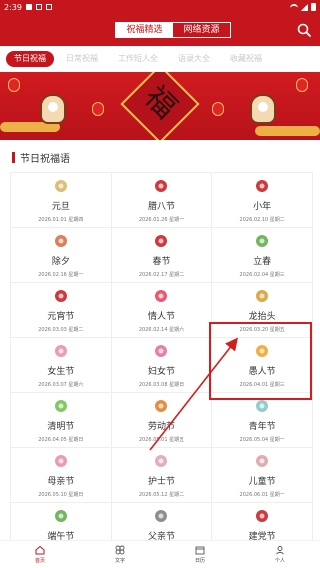  Describe the element at coordinates (60, 241) in the screenshot. I see `firecracker-icon` at that location.